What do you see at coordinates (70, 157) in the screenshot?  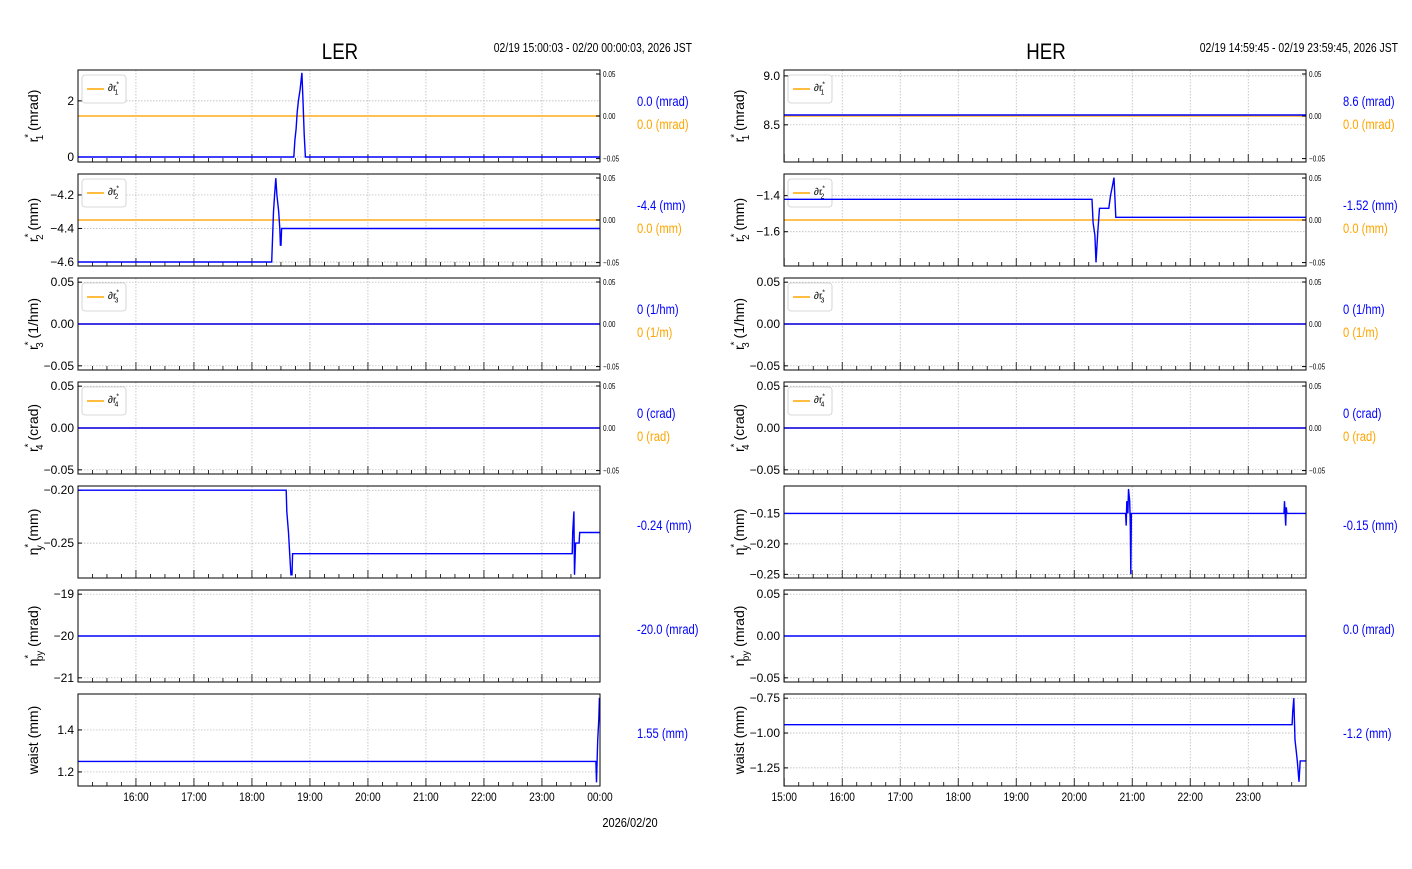 I see `y-tick-label: 0` at bounding box center [70, 157].